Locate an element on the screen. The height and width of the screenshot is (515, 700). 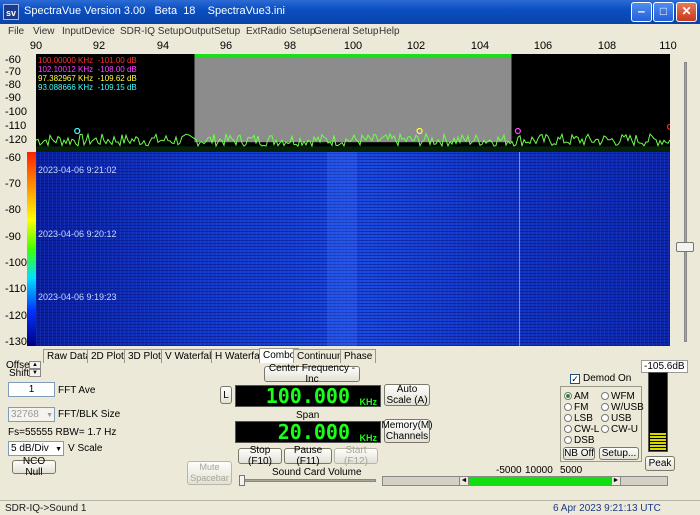
vscale-label: V Scale is located at coordinates (85, 448).